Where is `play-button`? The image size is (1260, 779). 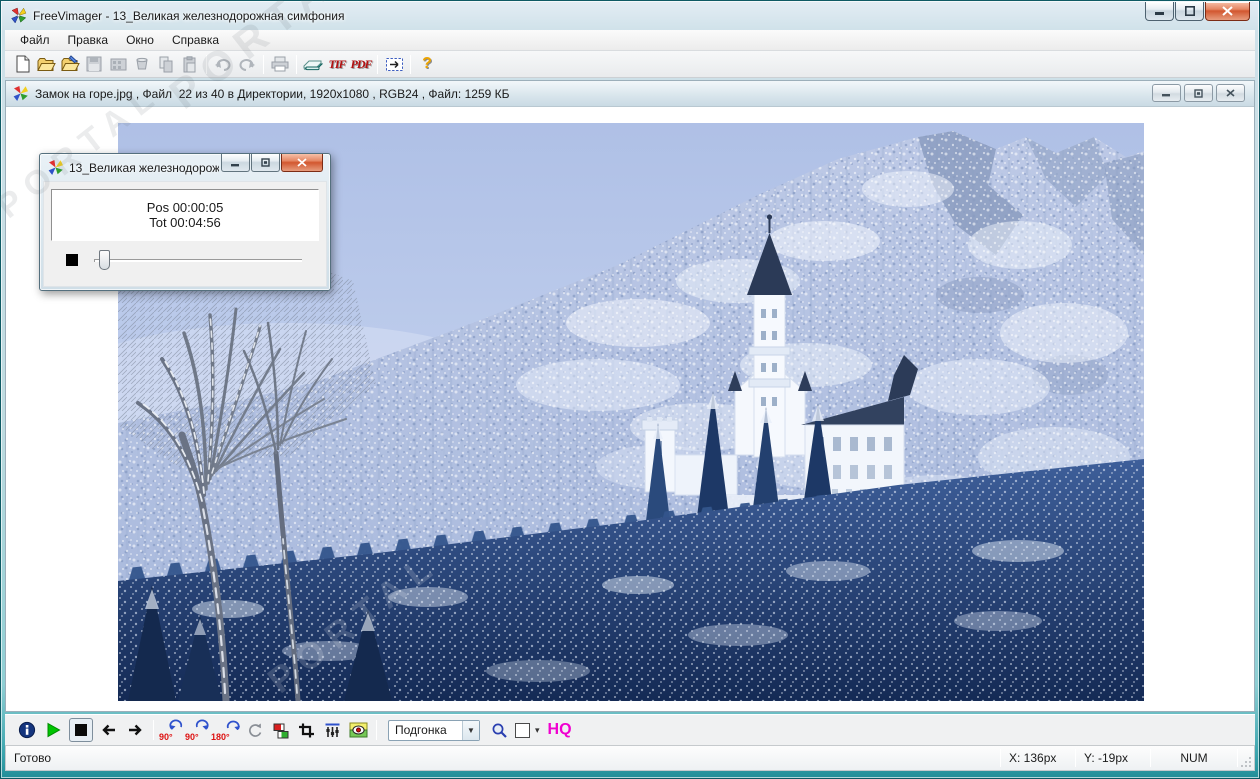 play-button is located at coordinates (53, 730).